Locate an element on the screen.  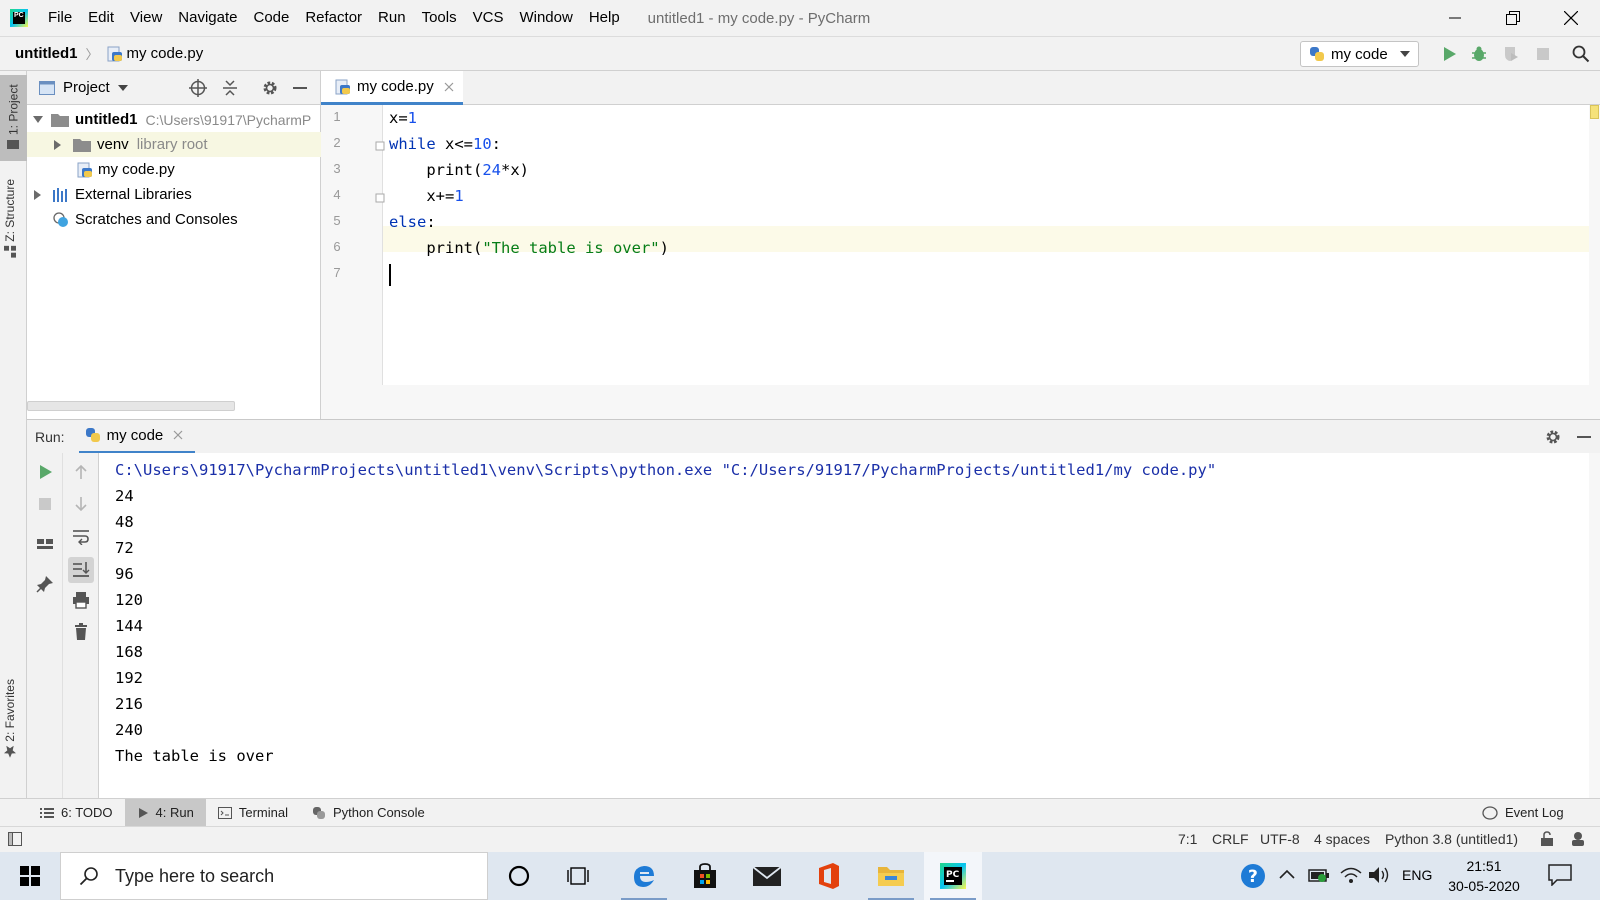
editor-tab-my-code-py: my code.py is located at coordinates (392, 88).